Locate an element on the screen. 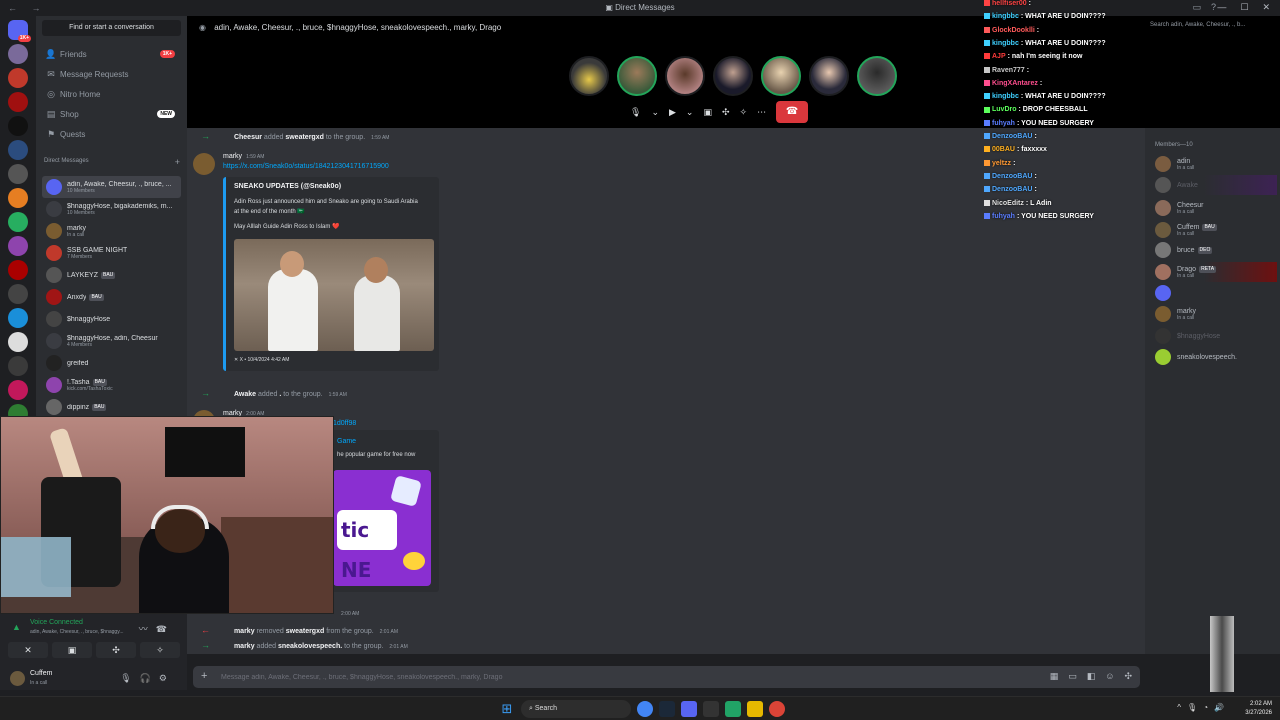 This screenshot has width=1280, height=720. more-options-icon: ⋯ is located at coordinates (761, 112).